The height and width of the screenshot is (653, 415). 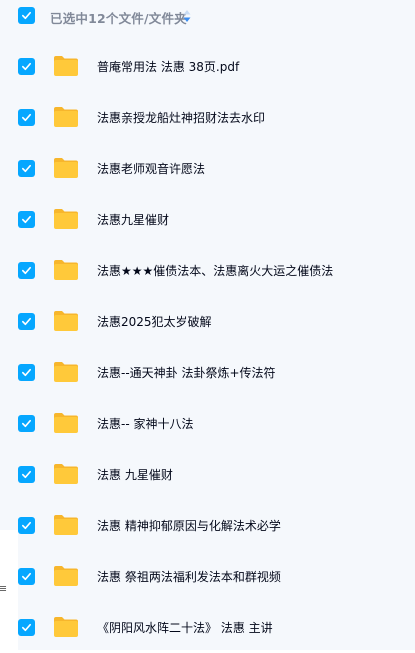 I want to click on selection-count-label: 已选中12个文件/文件夹, so click(x=118, y=18).